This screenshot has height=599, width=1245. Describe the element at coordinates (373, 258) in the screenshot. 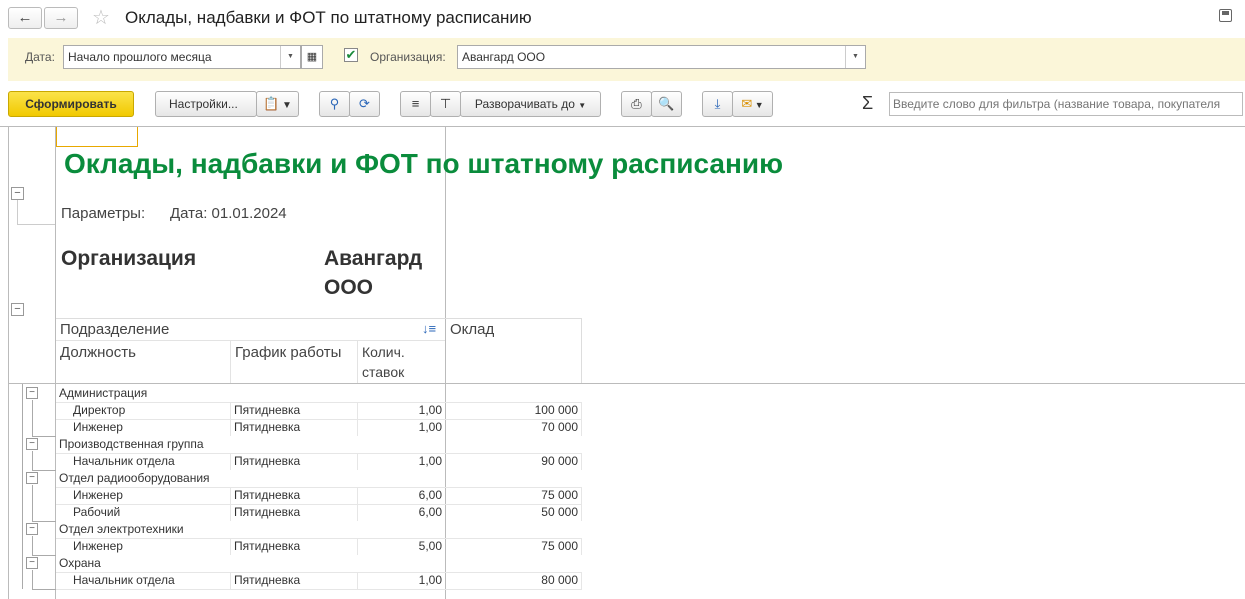

I see `org-name-line1: Авангард` at that location.